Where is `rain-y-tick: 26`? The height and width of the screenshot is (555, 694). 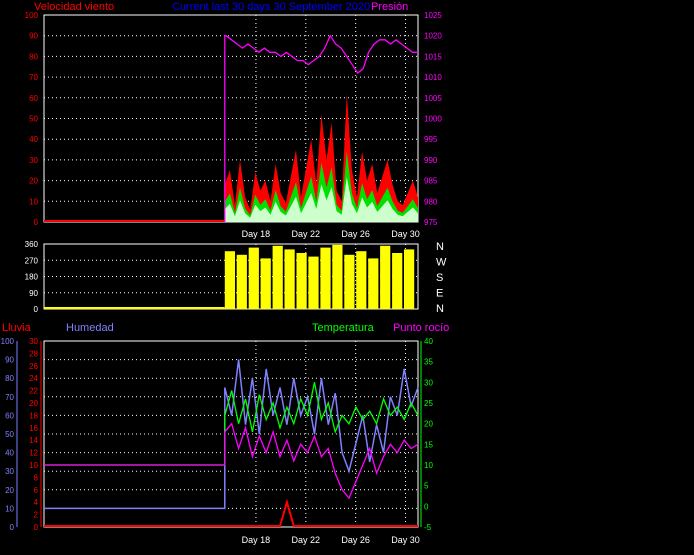 rain-y-tick: 26 is located at coordinates (33, 366).